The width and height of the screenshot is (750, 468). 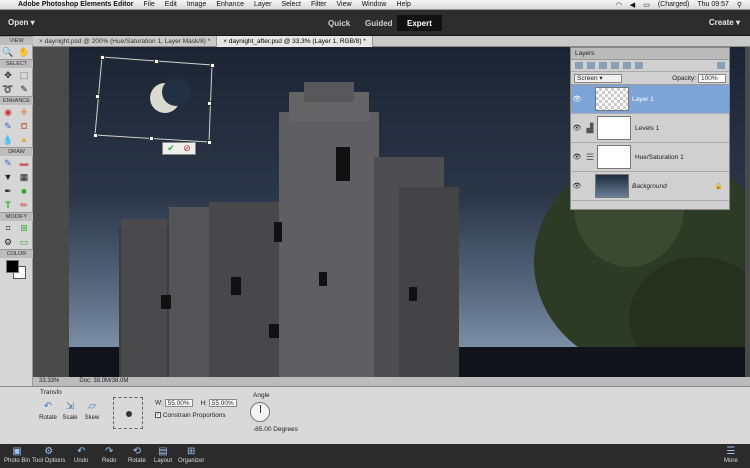 What do you see at coordinates (109, 454) in the screenshot?
I see `redo-button: ↷ Redo` at bounding box center [109, 454].